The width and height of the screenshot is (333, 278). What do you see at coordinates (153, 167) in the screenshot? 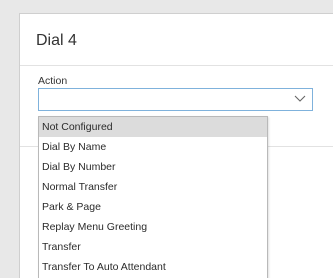
I see `option-dial-by-number: Dial By Number` at bounding box center [153, 167].